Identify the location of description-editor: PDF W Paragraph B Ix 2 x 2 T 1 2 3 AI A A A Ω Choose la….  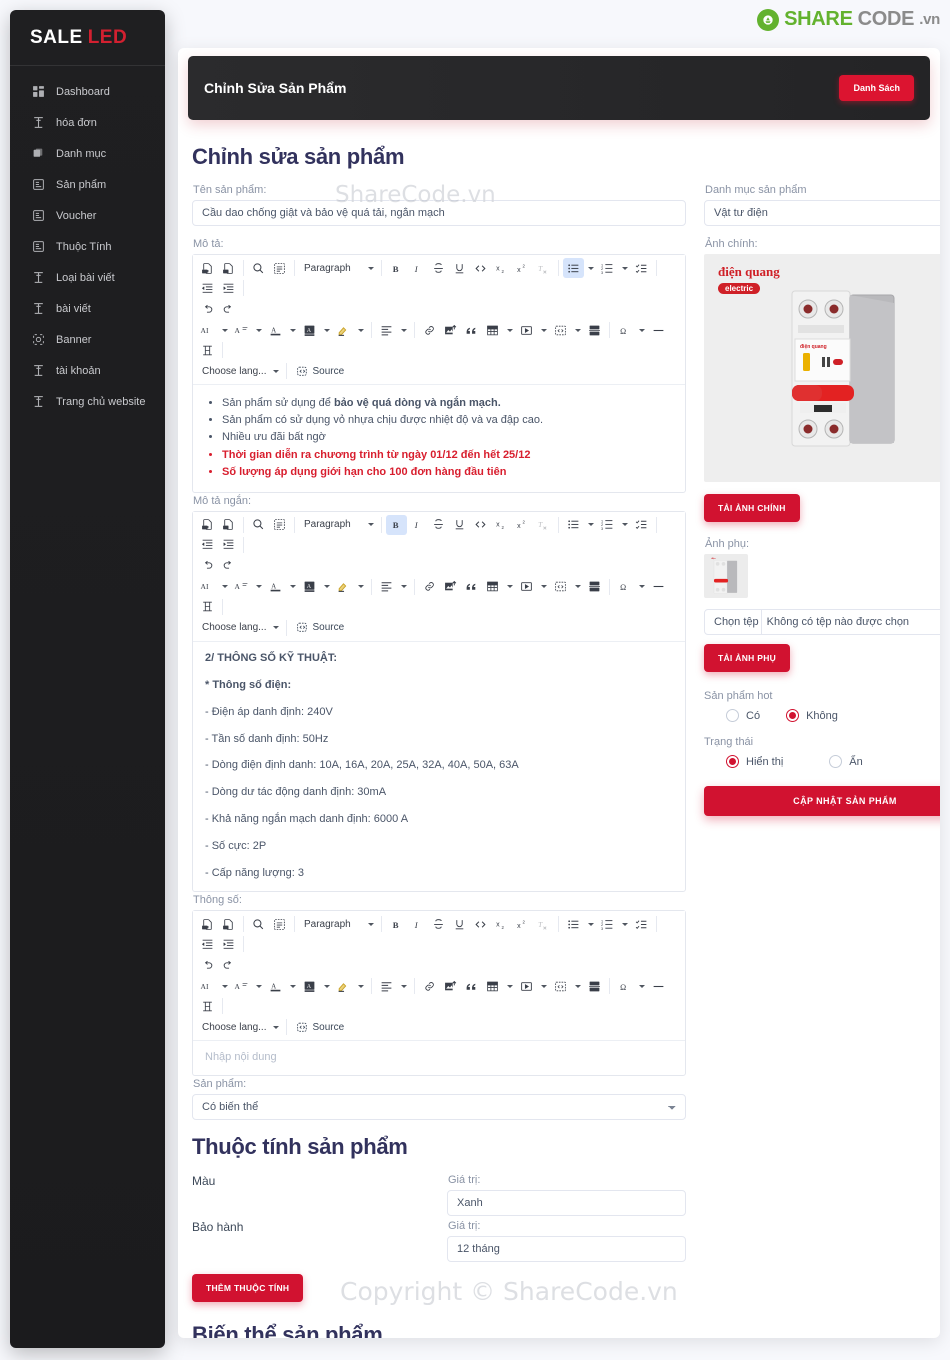
(439, 373).